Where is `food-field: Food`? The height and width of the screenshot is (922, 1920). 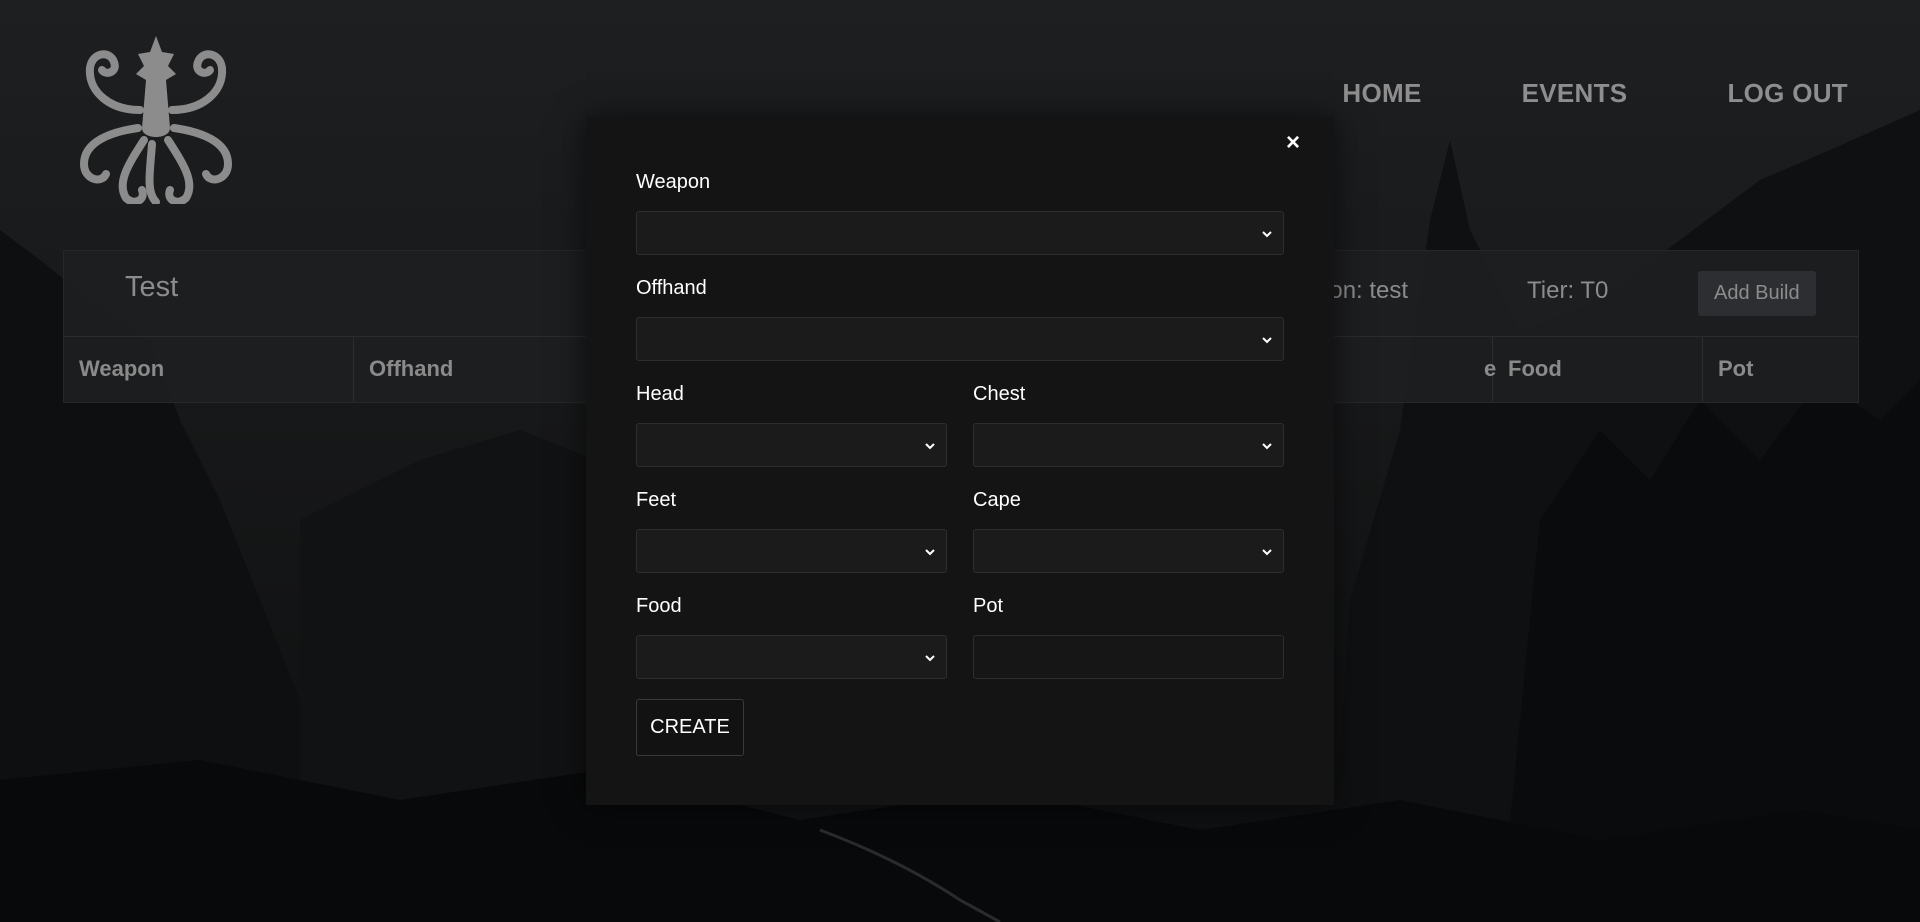
food-field: Food is located at coordinates (791, 637).